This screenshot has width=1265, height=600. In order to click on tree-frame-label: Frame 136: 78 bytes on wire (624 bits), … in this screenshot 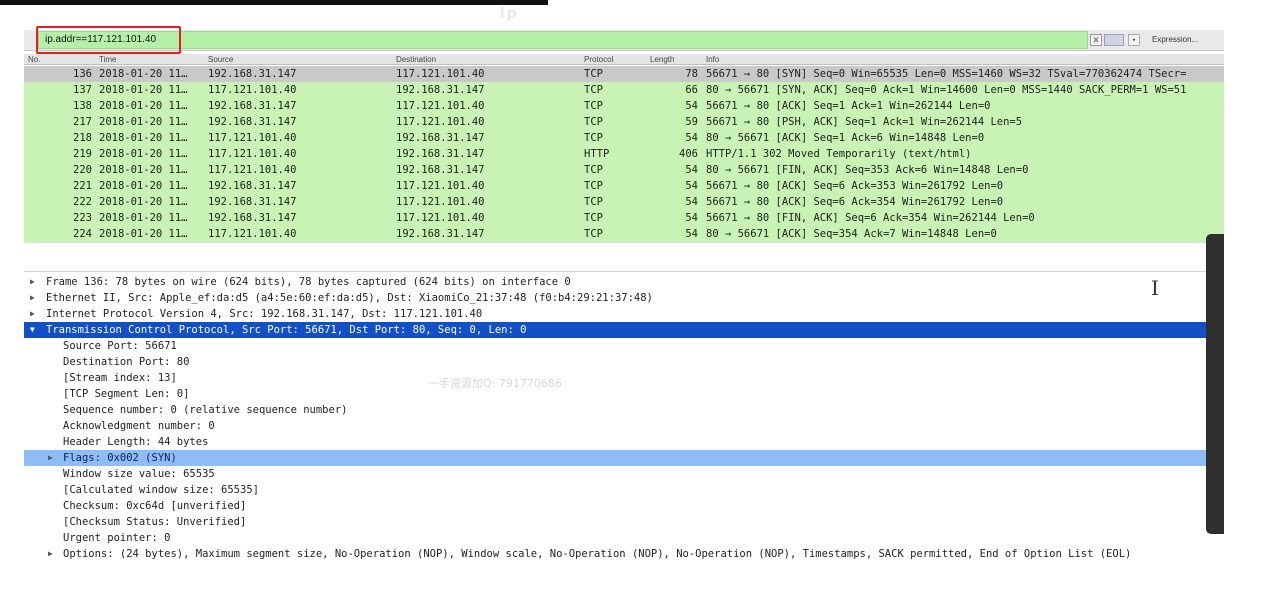, I will do `click(308, 282)`.